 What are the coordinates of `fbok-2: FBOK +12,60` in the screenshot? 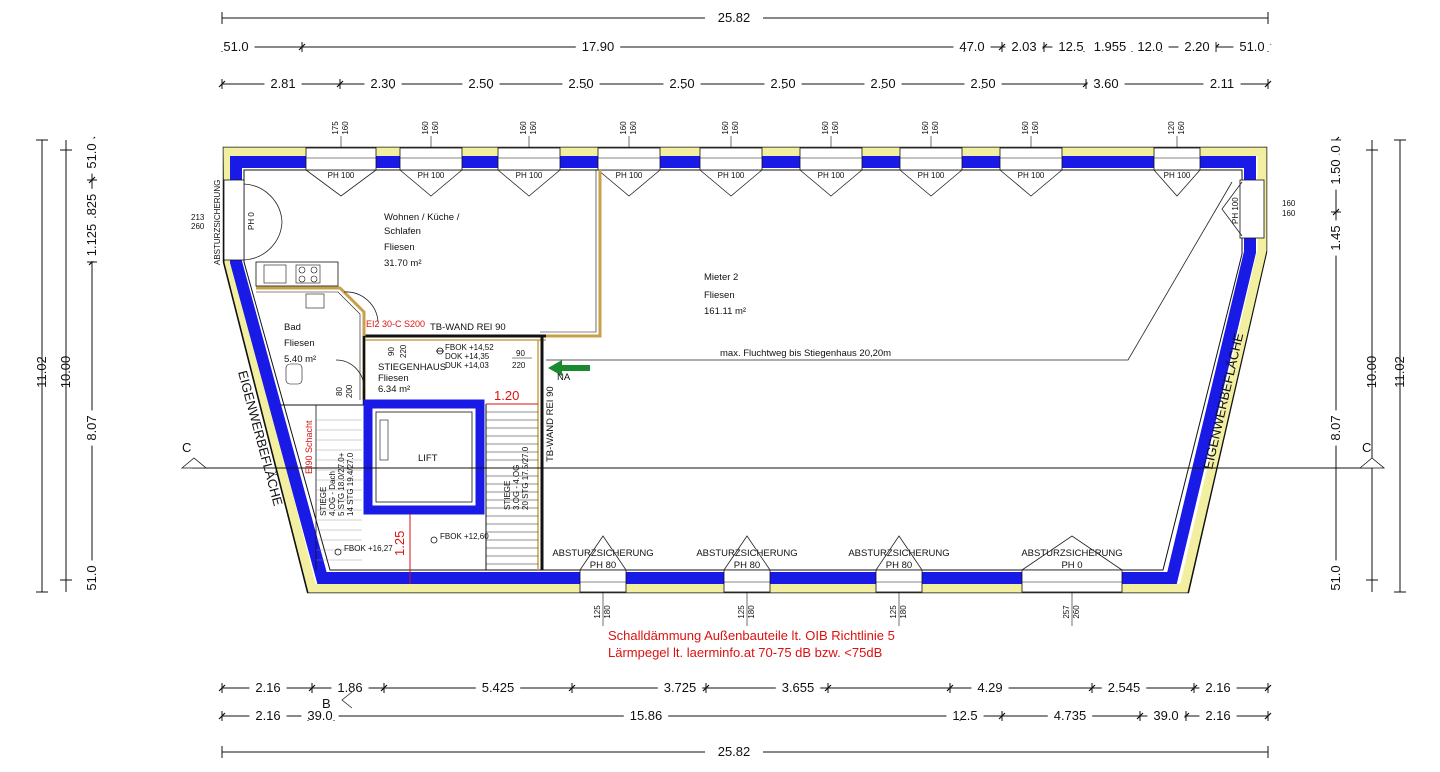 It's located at (464, 536).